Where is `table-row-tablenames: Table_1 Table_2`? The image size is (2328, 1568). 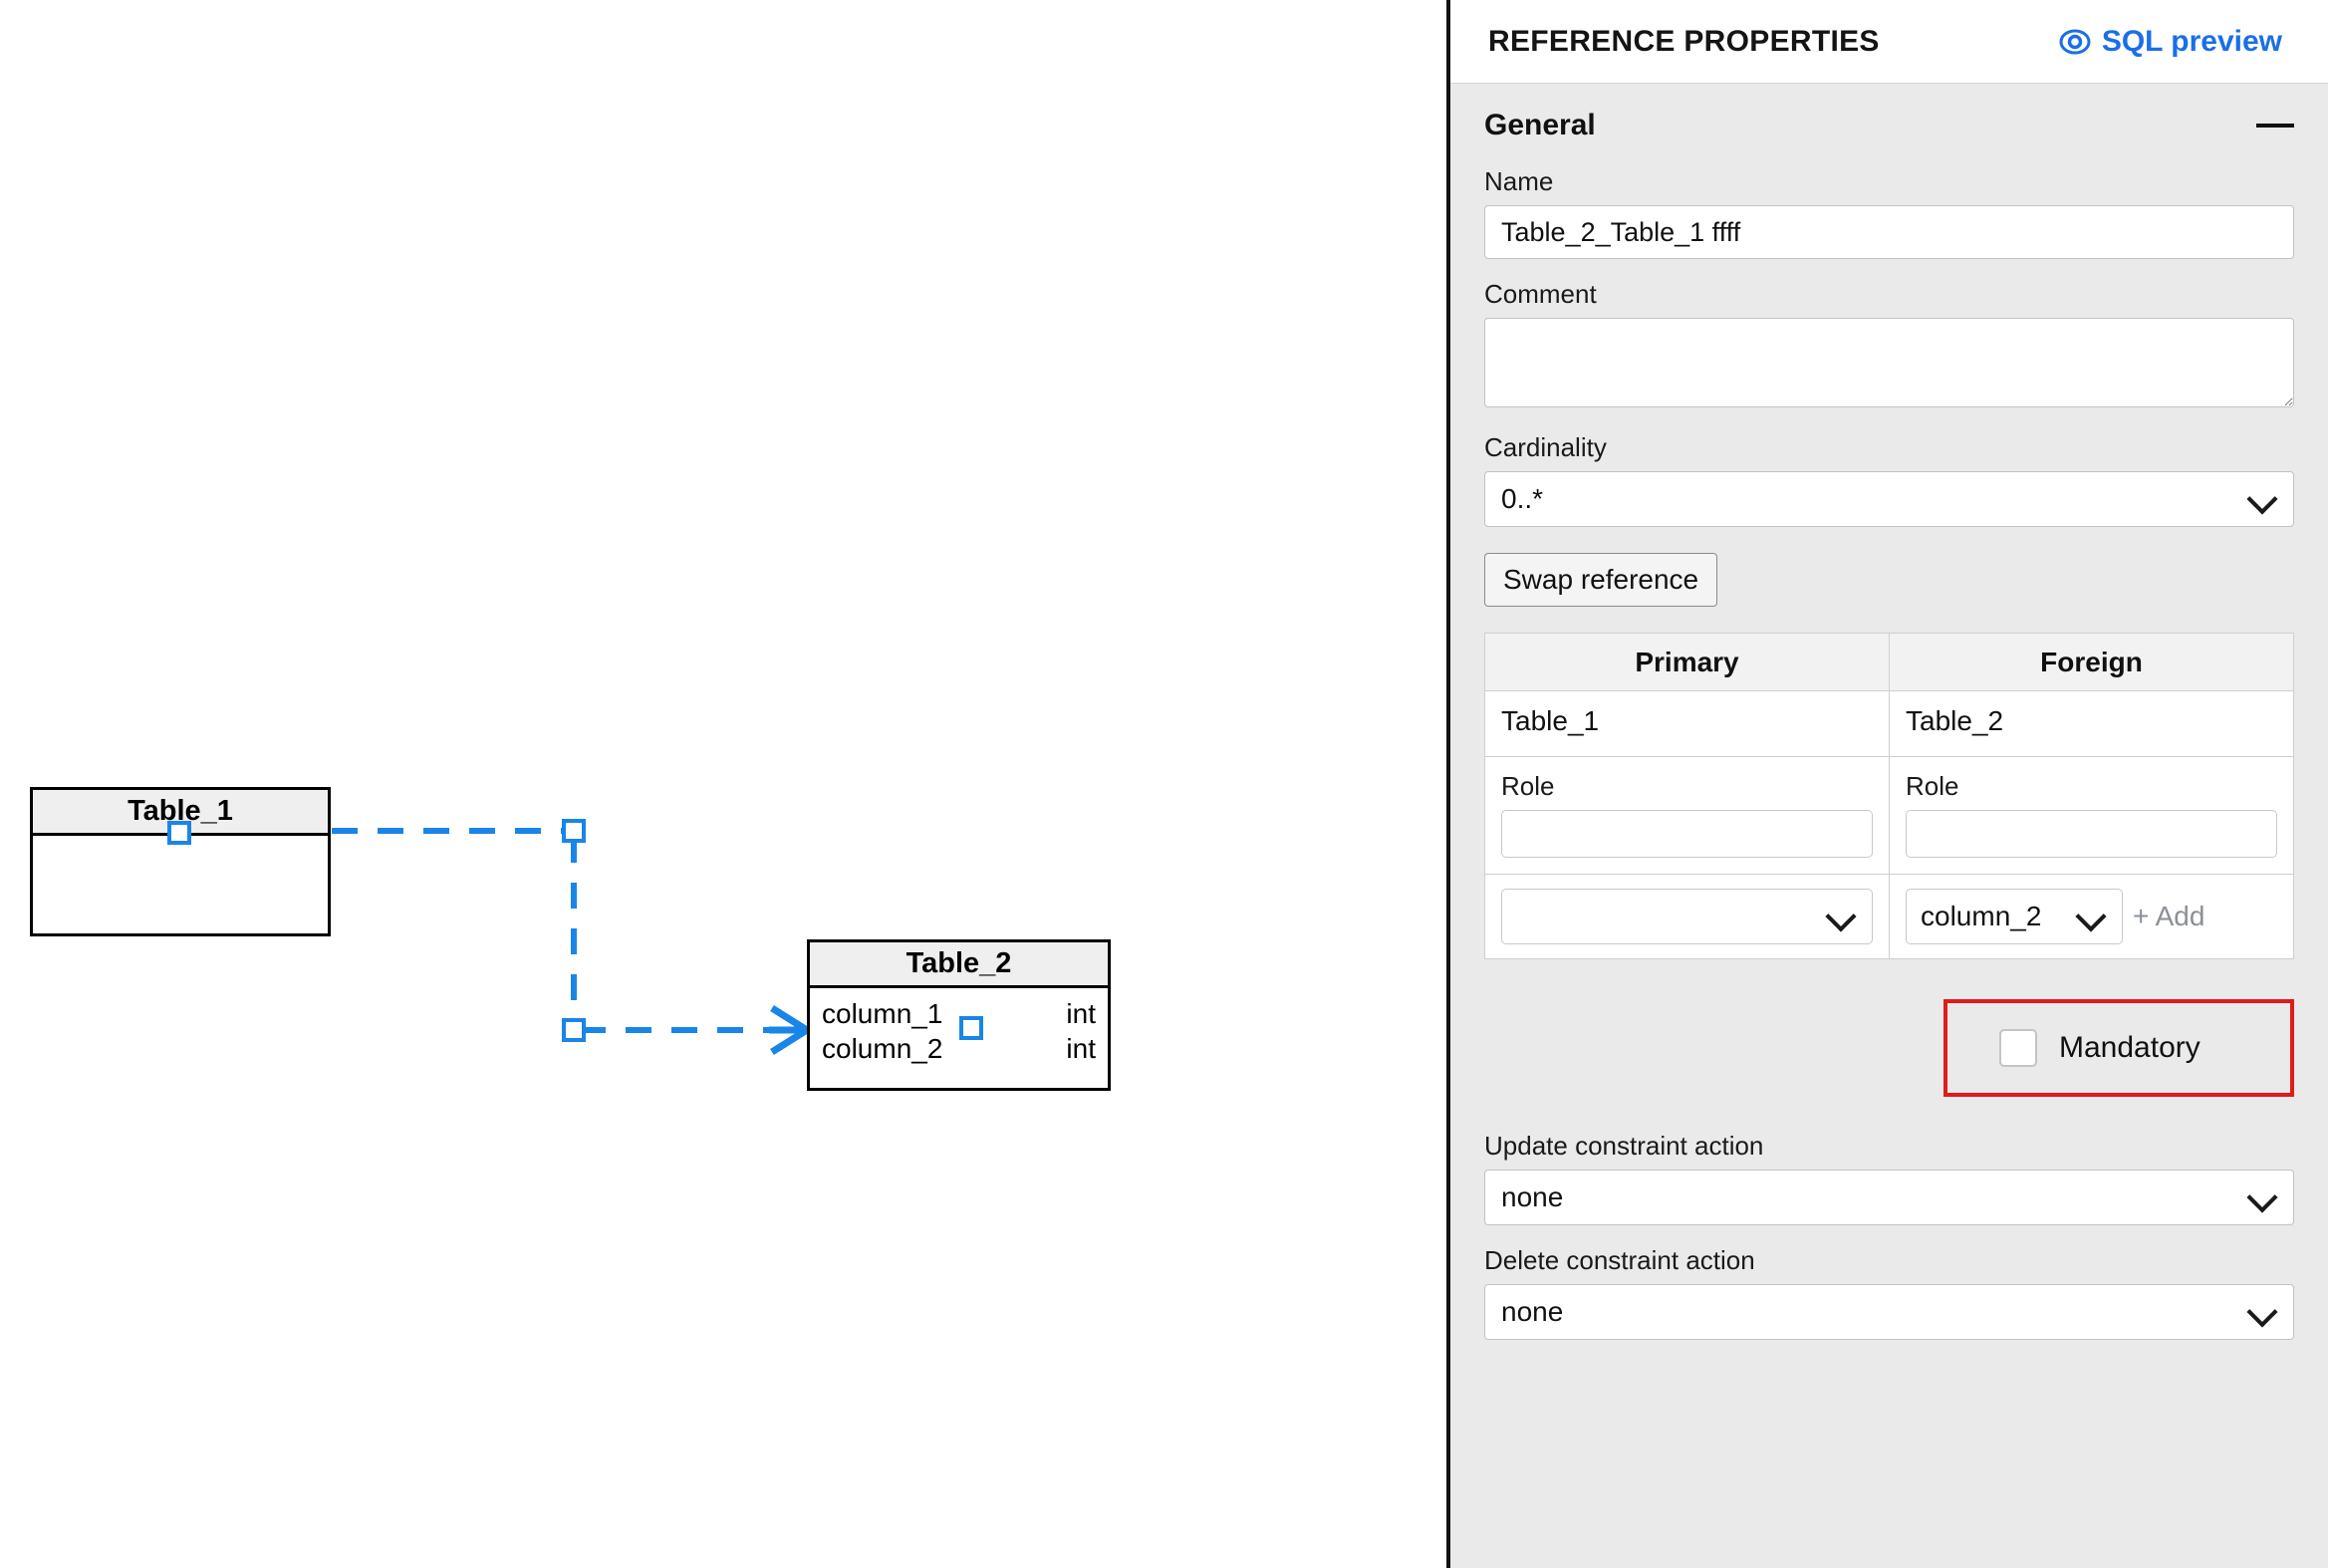 table-row-tablenames: Table_1 Table_2 is located at coordinates (1889, 723).